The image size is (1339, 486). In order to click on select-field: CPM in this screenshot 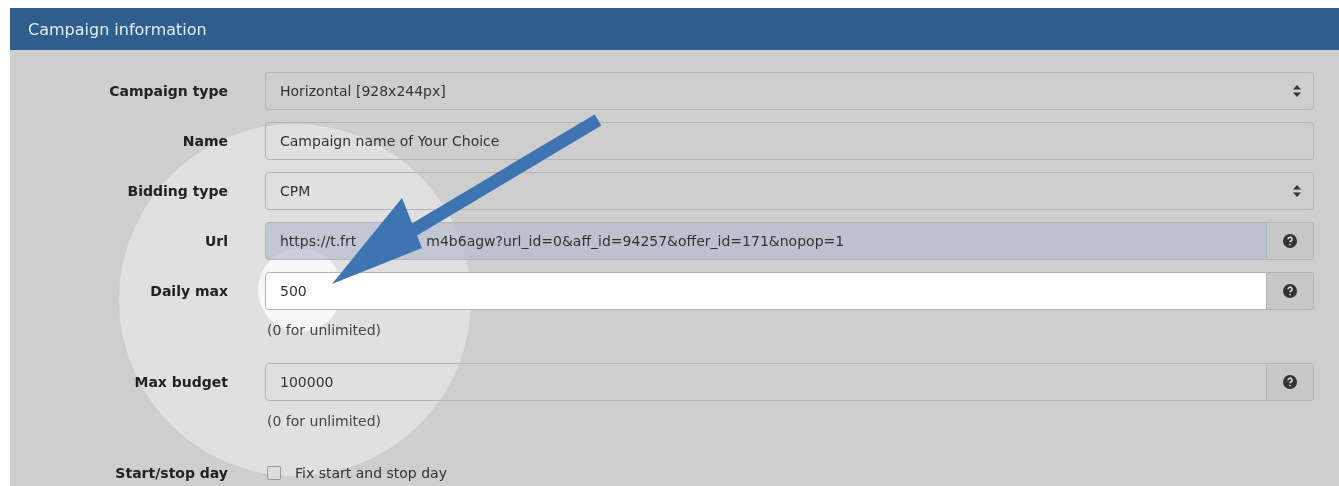, I will do `click(789, 191)`.